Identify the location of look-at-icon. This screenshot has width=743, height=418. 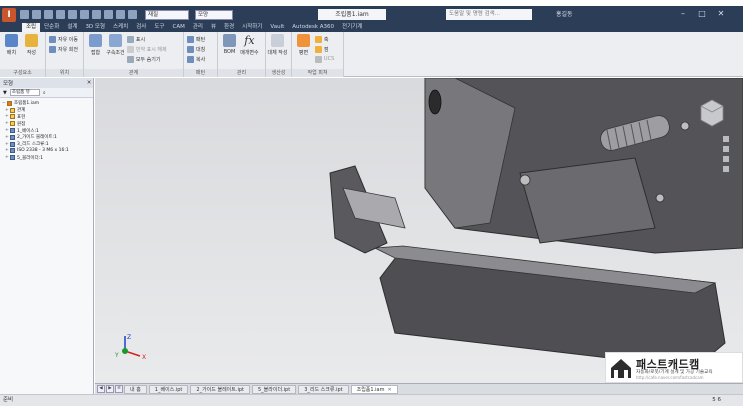
(726, 169).